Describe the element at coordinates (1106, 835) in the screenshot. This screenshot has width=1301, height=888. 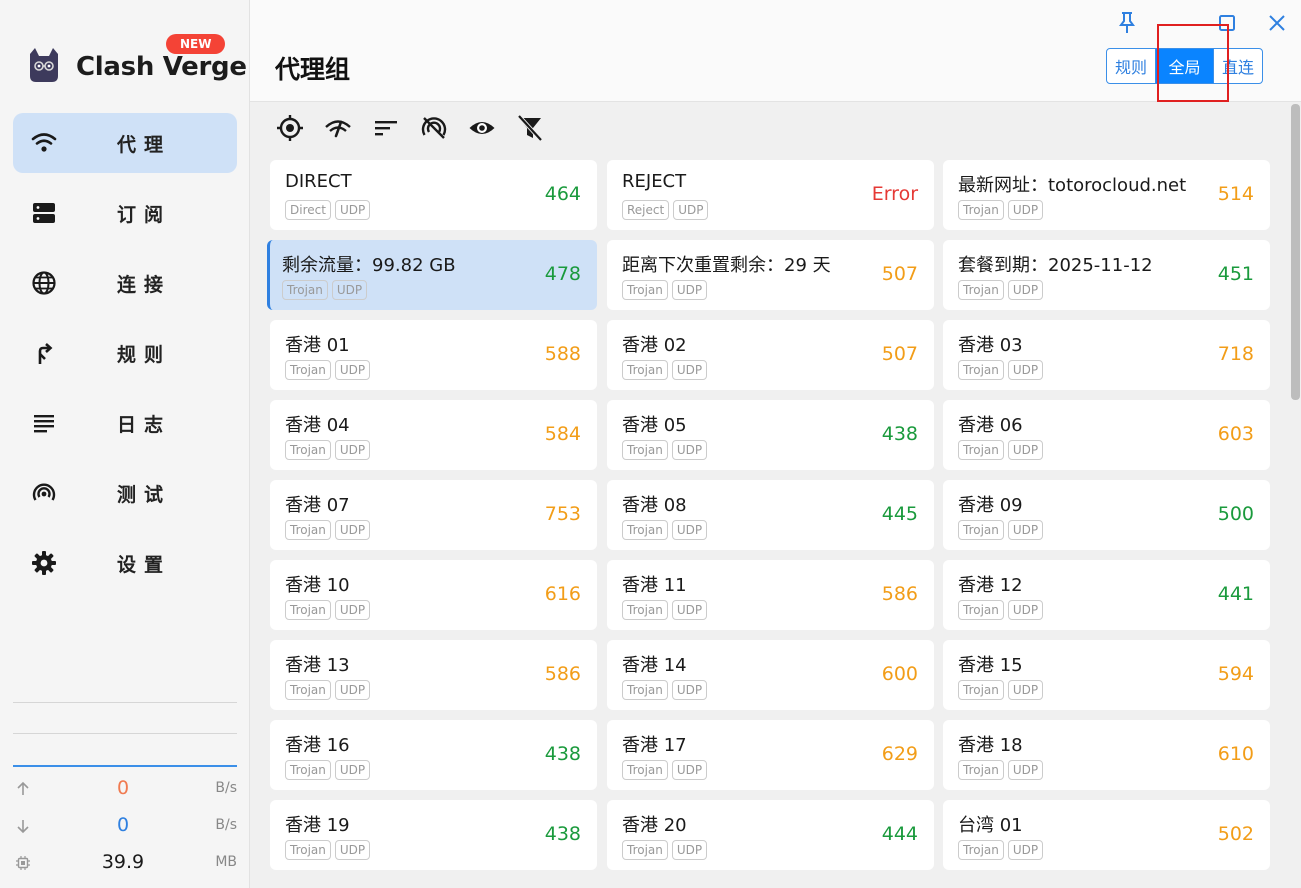
I see `proxy-card: 台湾 01 Trojan UDP 502` at that location.